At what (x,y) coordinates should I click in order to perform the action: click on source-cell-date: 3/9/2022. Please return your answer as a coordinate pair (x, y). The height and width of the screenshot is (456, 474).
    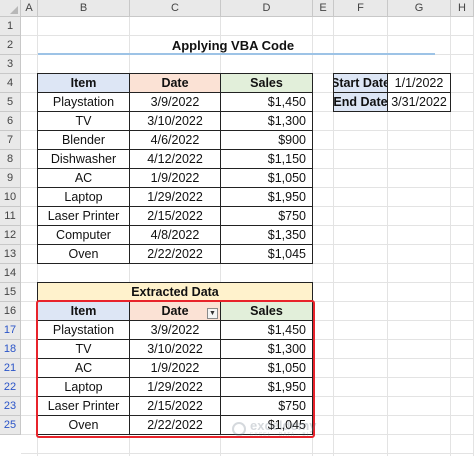
    Looking at the image, I should click on (175, 102).